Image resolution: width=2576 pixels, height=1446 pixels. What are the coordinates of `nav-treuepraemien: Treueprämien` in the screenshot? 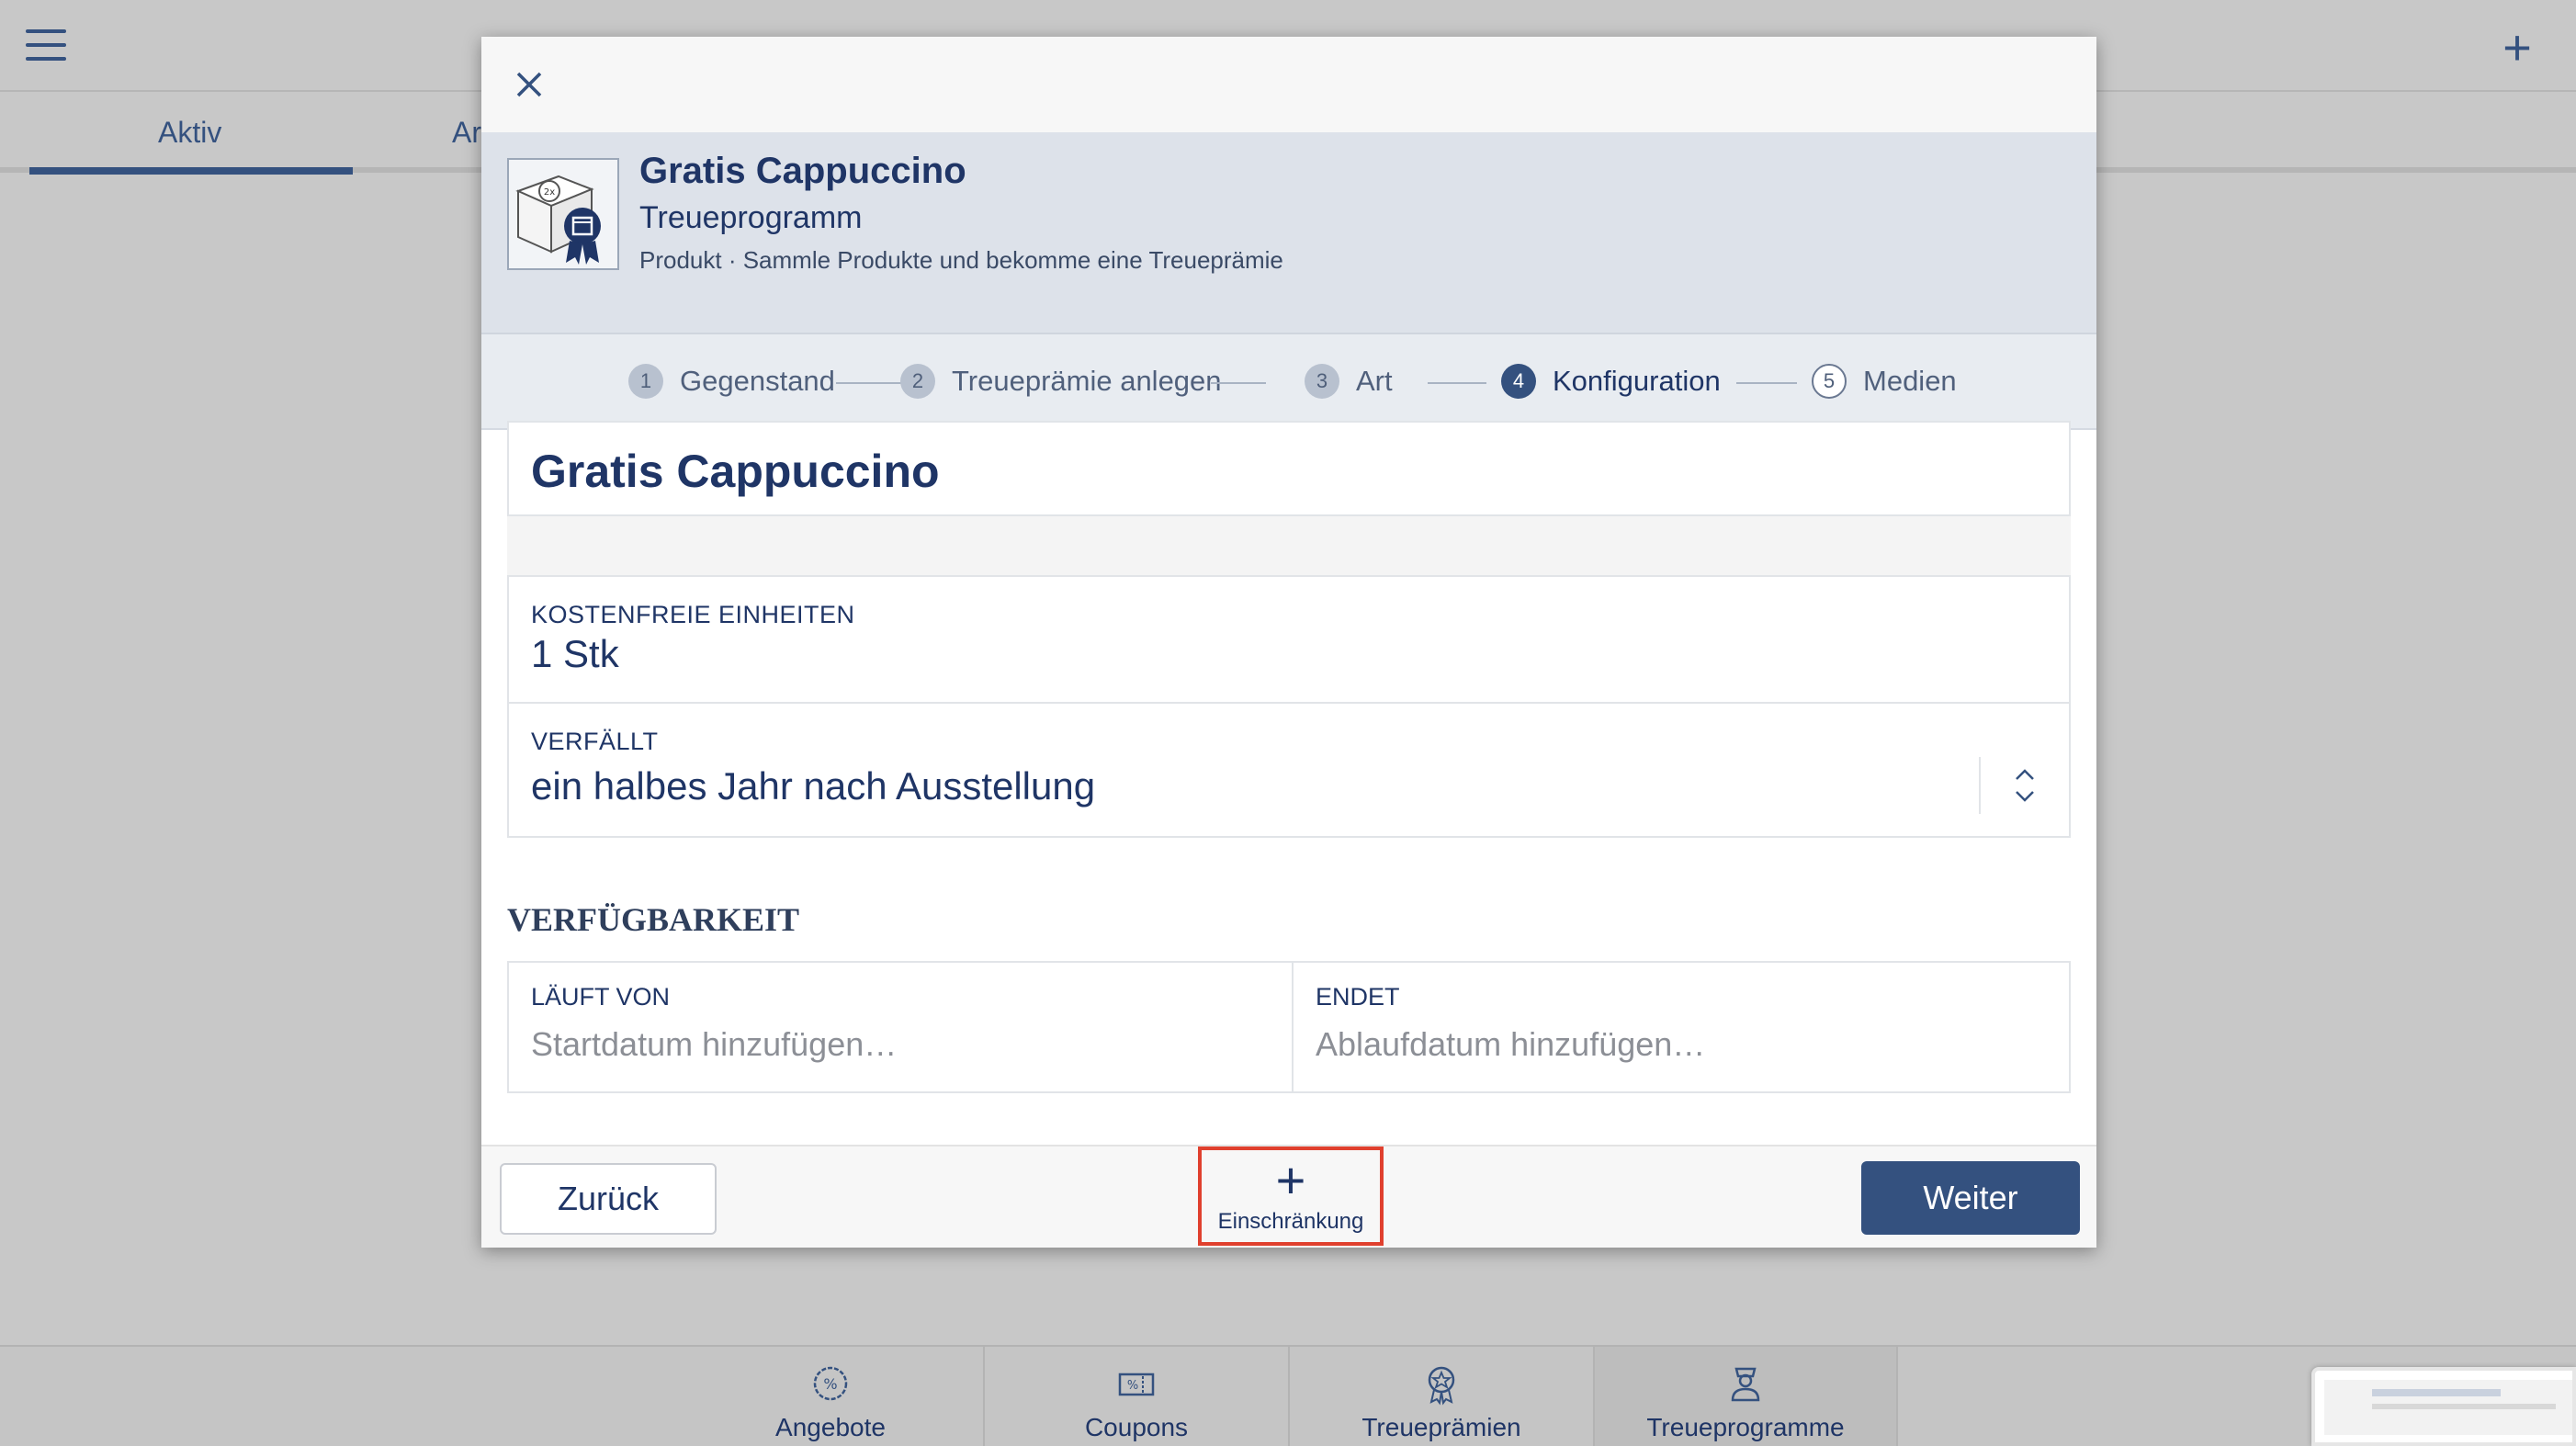 It's located at (1442, 1396).